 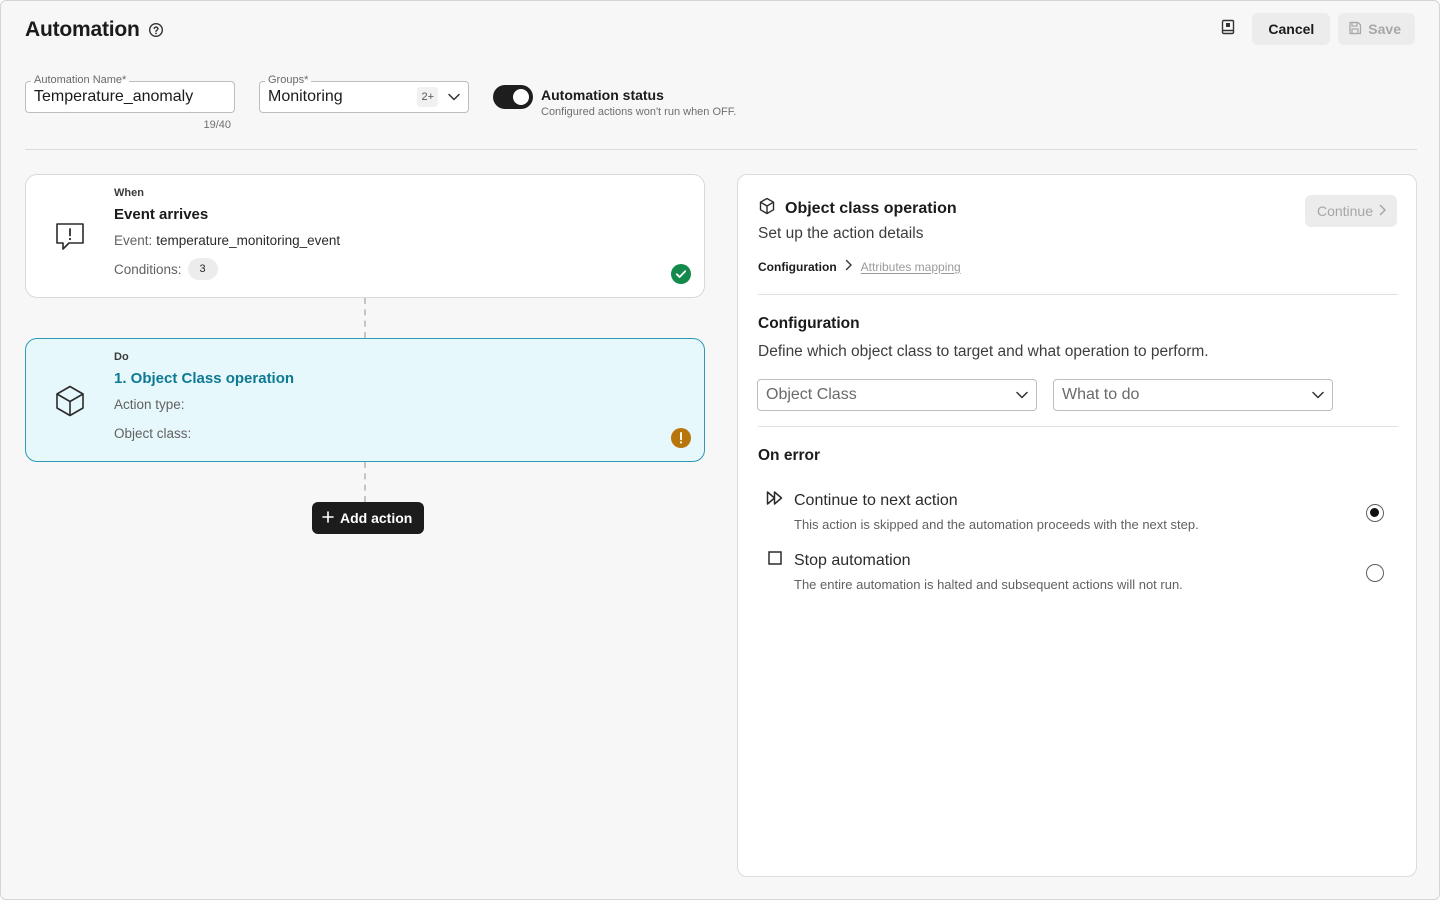 What do you see at coordinates (1076, 500) in the screenshot?
I see `option-label-row: Continue to next action` at bounding box center [1076, 500].